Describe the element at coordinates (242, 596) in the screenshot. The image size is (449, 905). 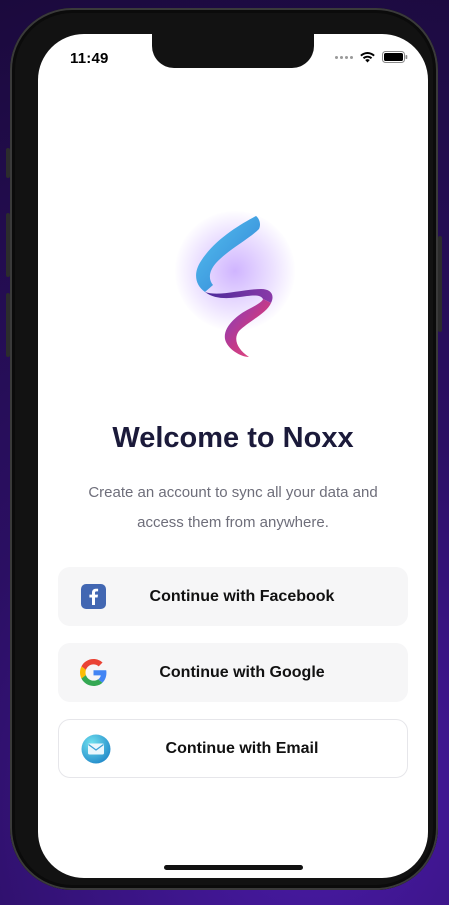
I see `continue-facebook-label: Continue with Facebook` at that location.